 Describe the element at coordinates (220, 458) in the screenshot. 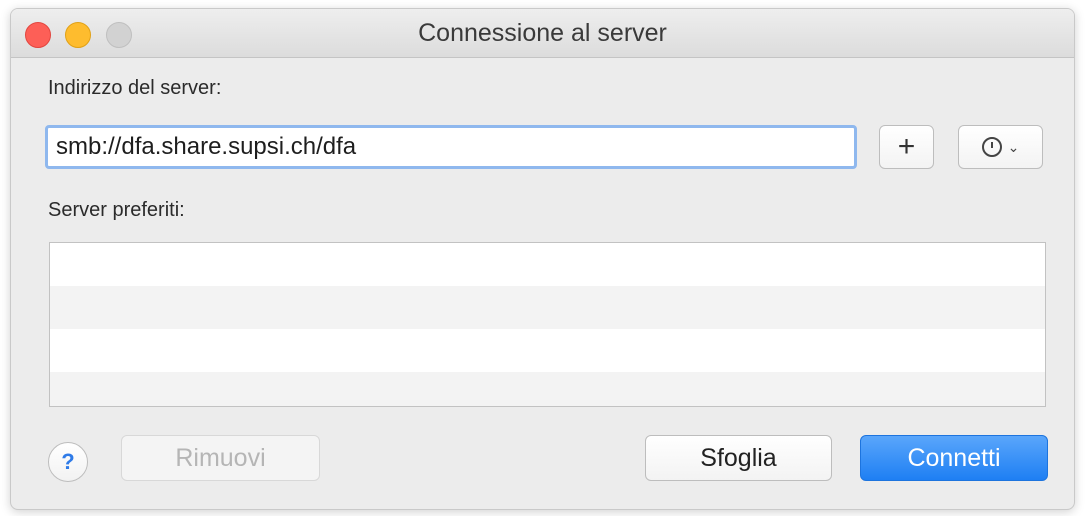

I see `remove-button: Rimuovi` at that location.